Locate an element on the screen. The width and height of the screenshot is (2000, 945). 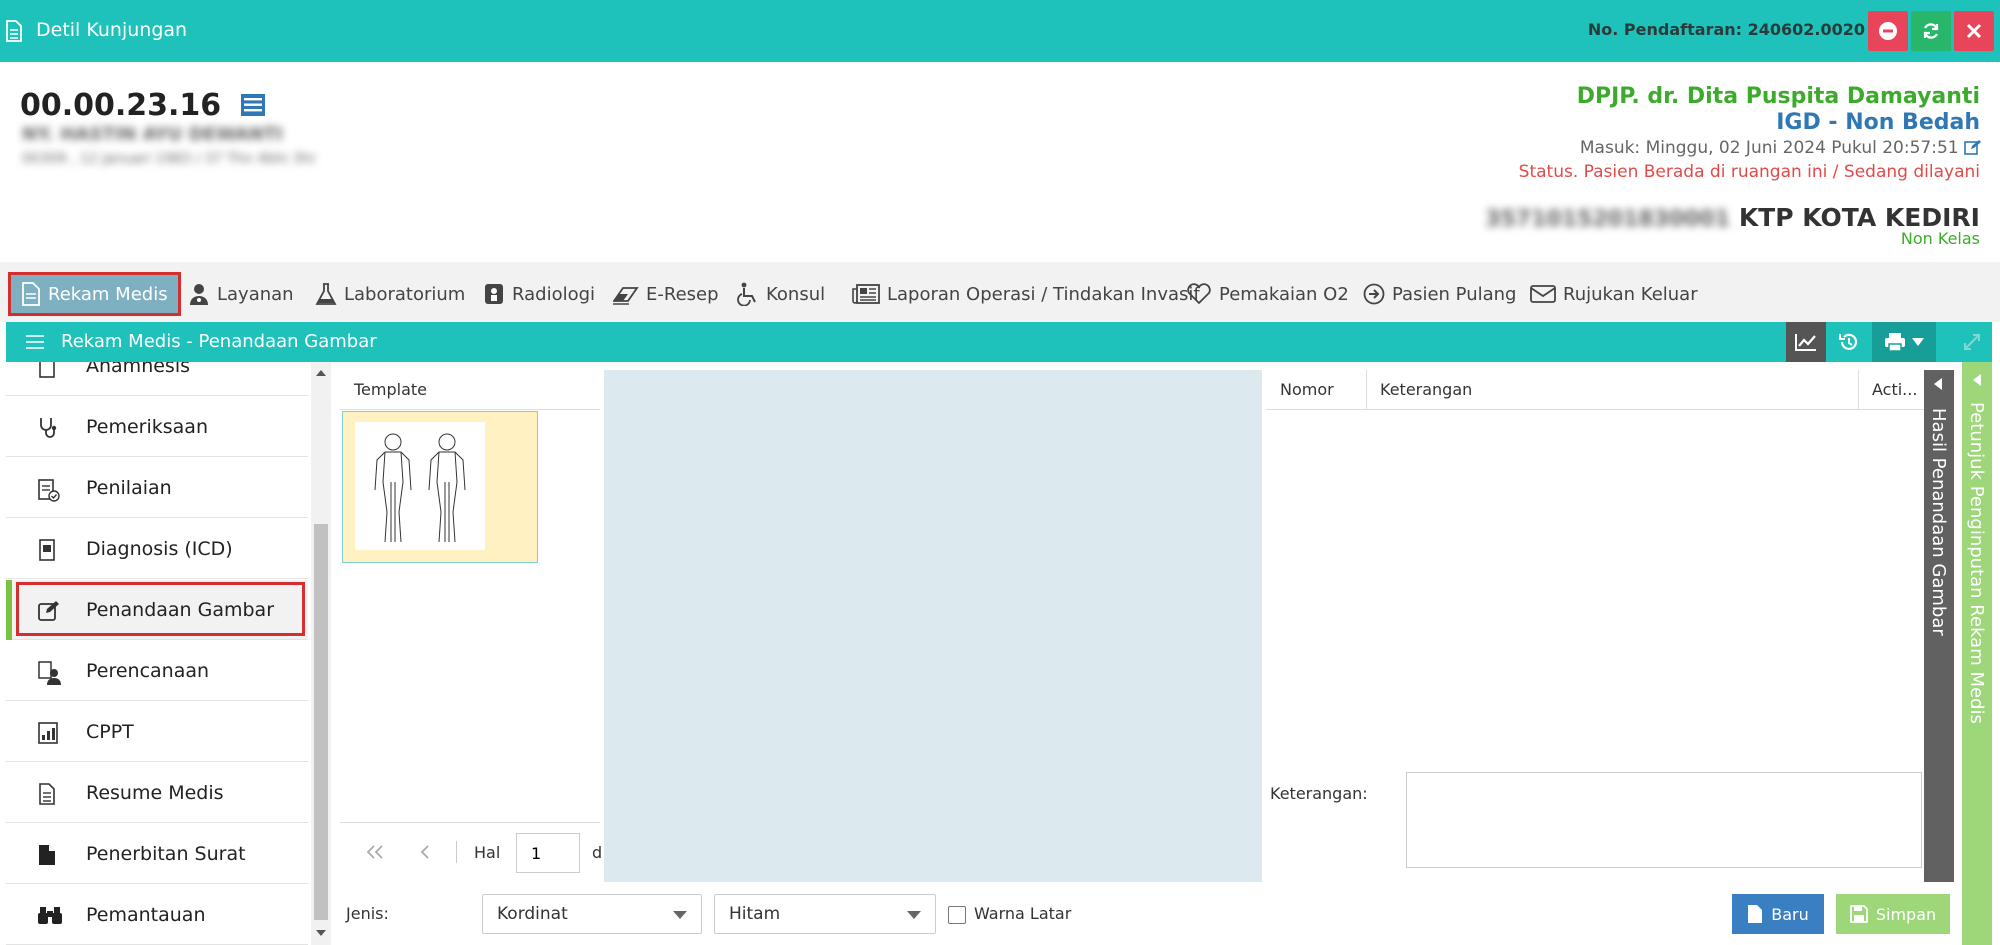
first-page-icon is located at coordinates (375, 852).